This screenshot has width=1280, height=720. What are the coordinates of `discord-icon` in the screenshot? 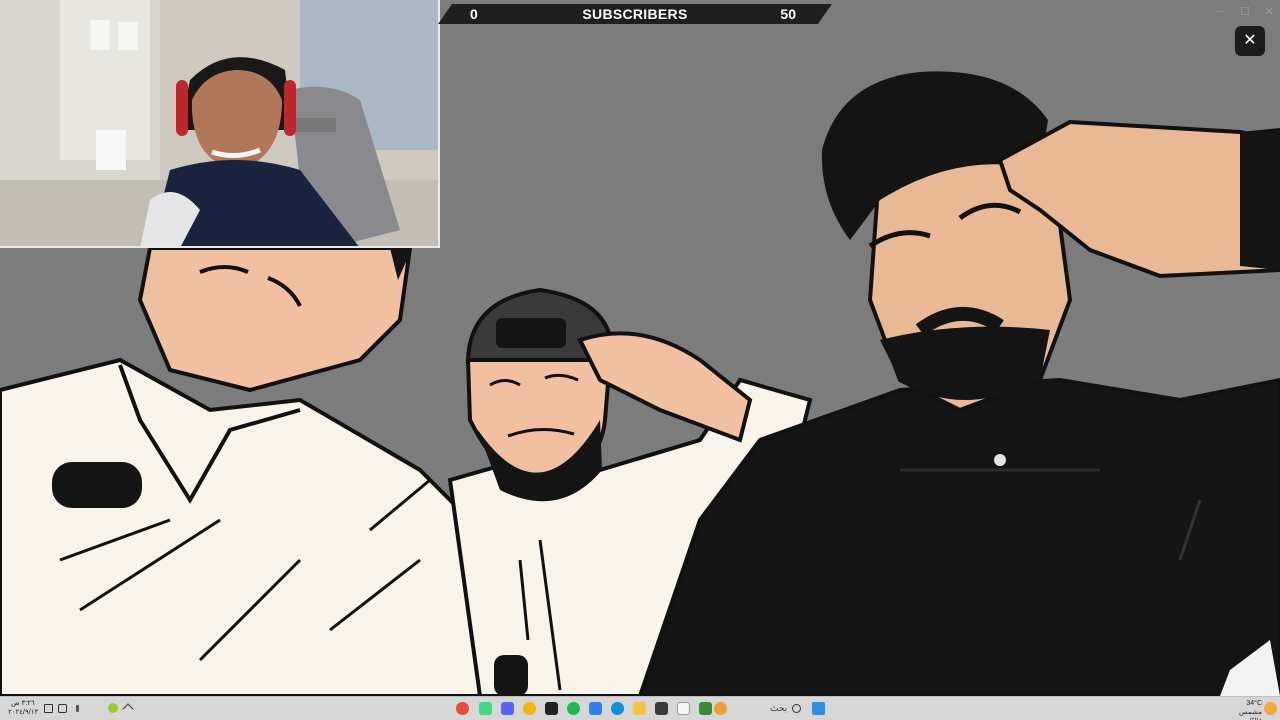 It's located at (507, 708).